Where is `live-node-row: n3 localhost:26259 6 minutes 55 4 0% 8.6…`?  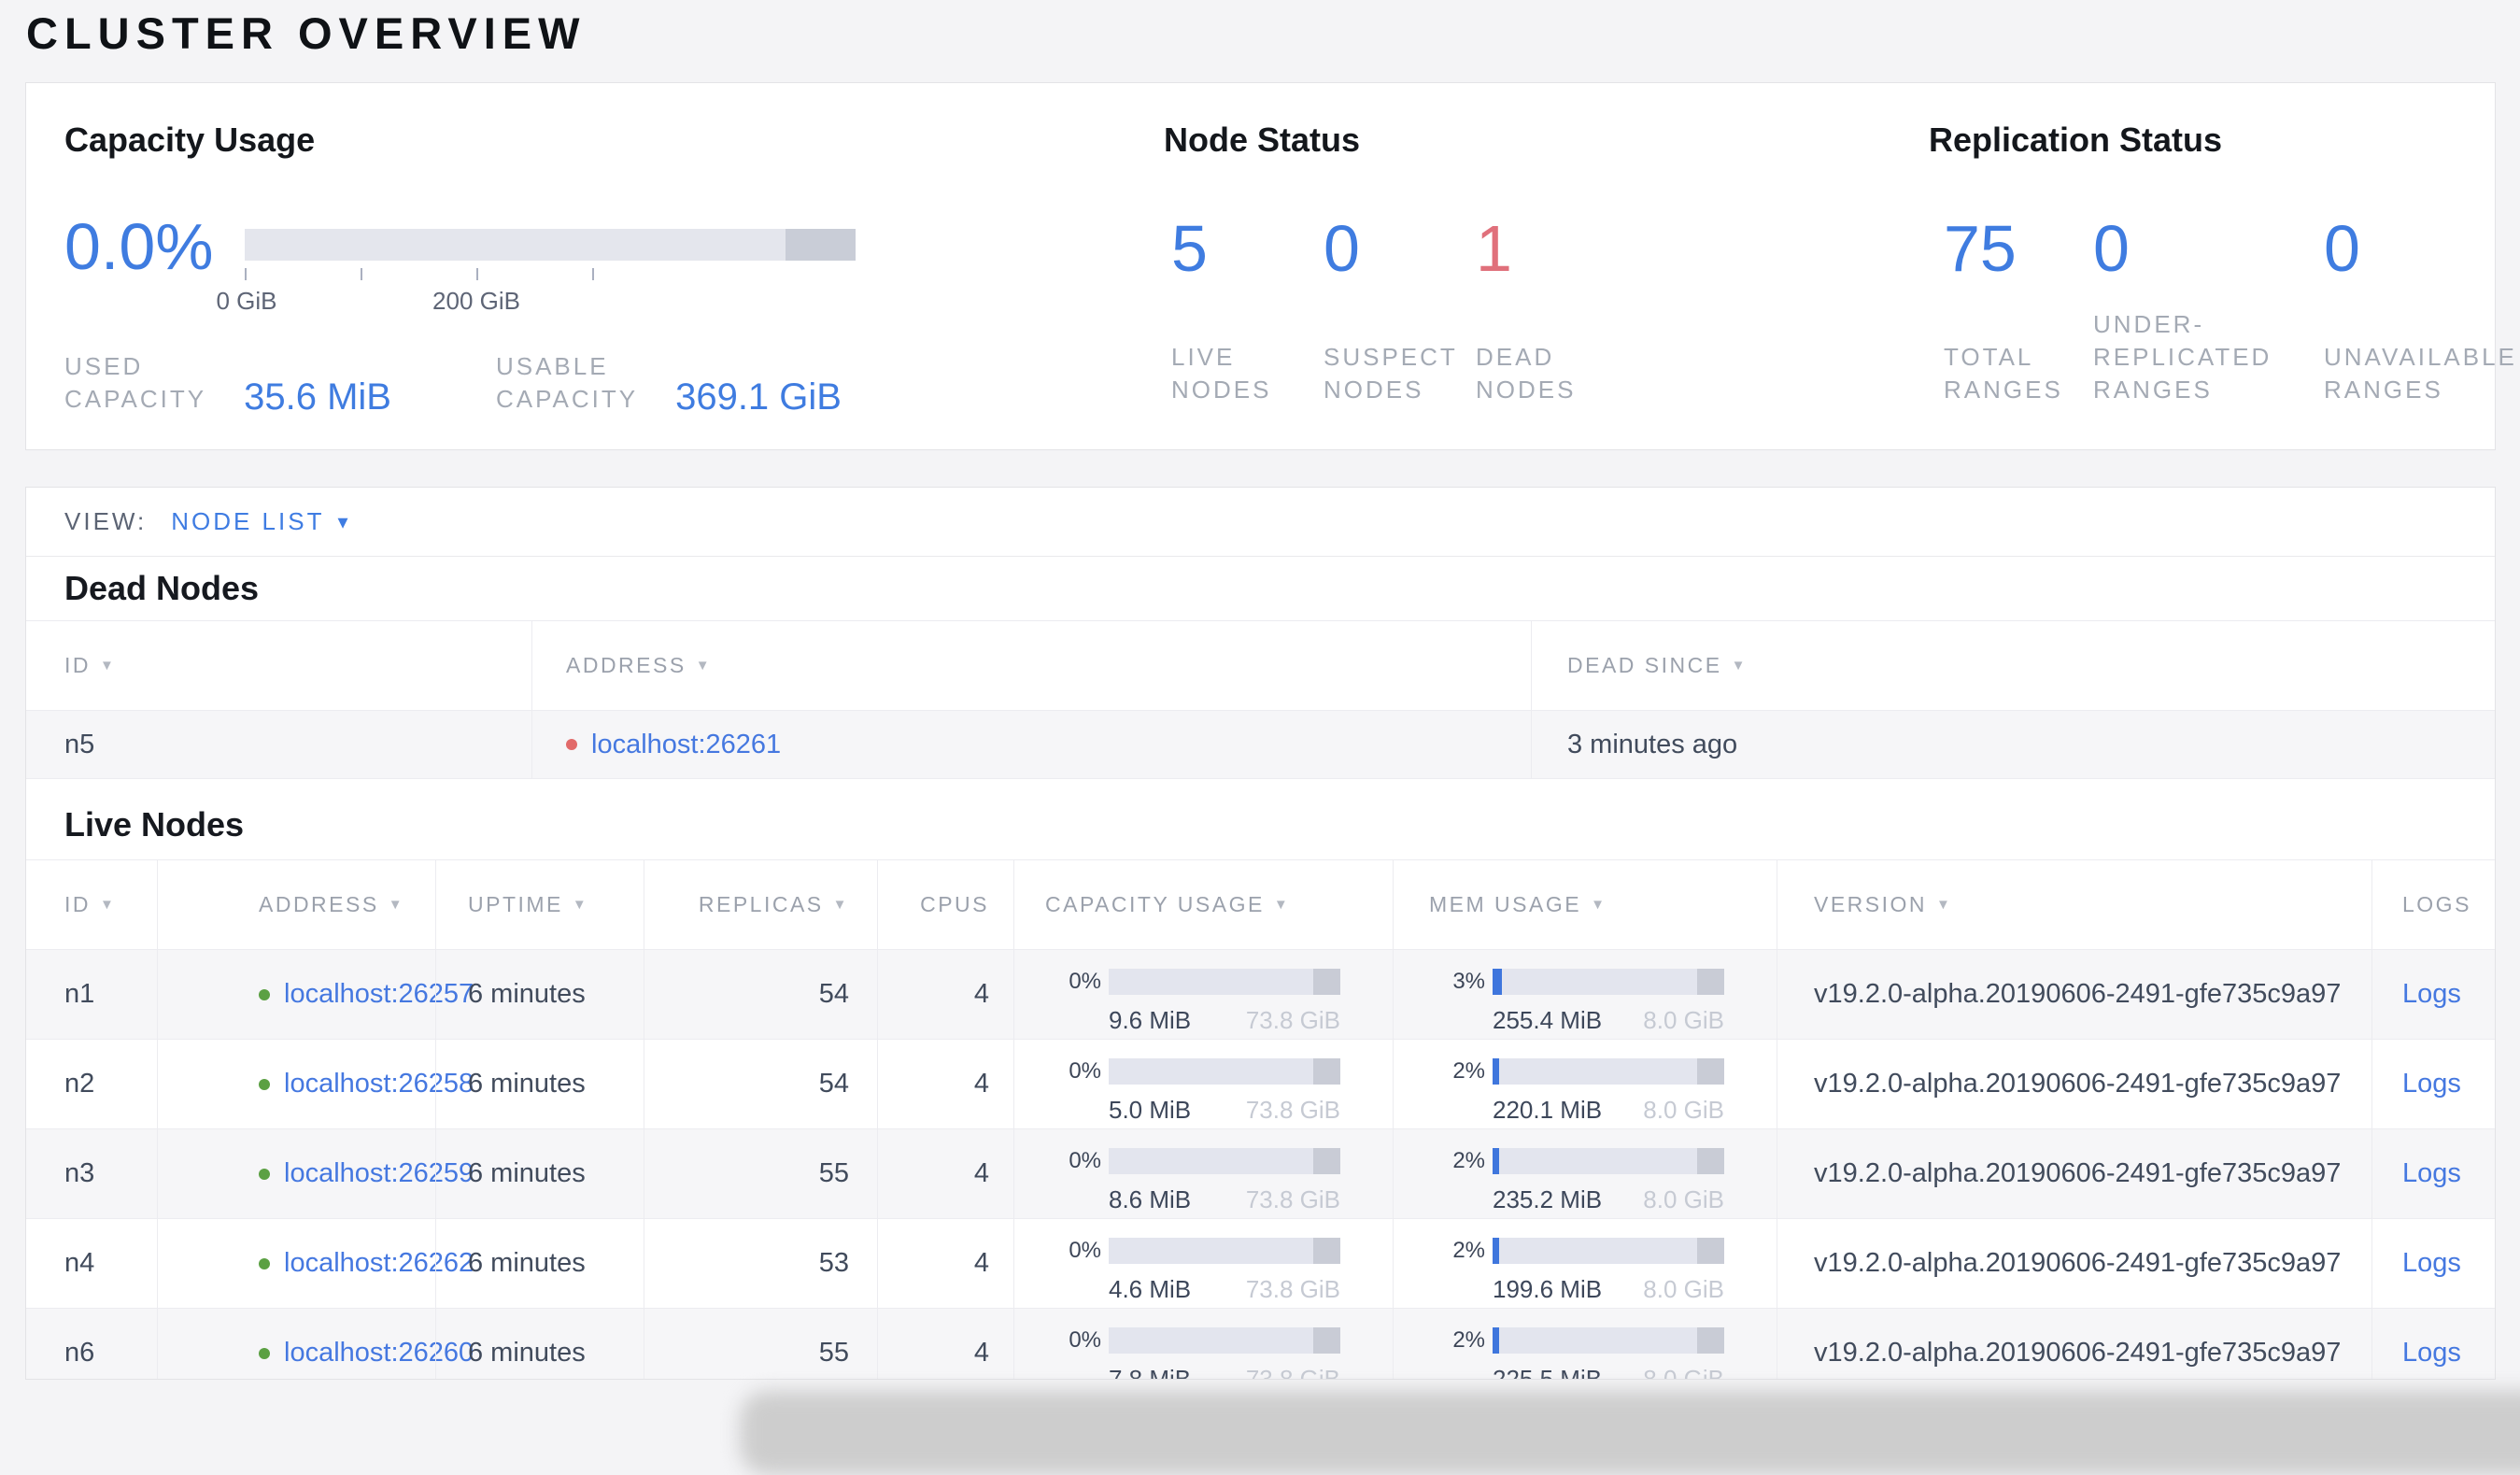 live-node-row: n3 localhost:26259 6 minutes 55 4 0% 8.6… is located at coordinates (1260, 1173).